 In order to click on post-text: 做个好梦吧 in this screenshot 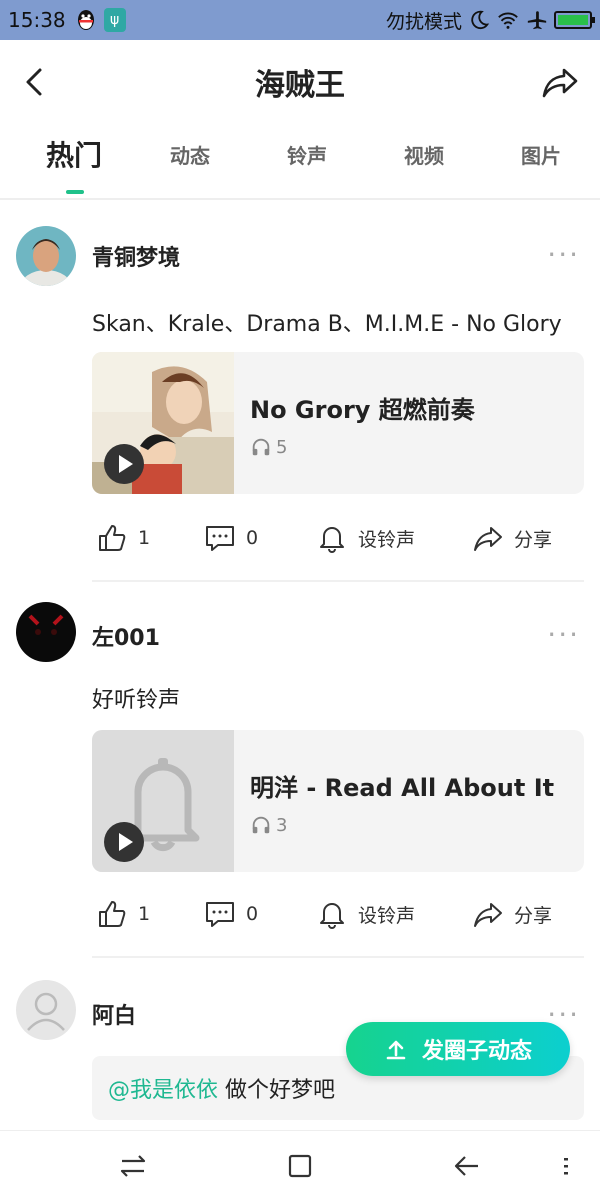, I will do `click(277, 1090)`.